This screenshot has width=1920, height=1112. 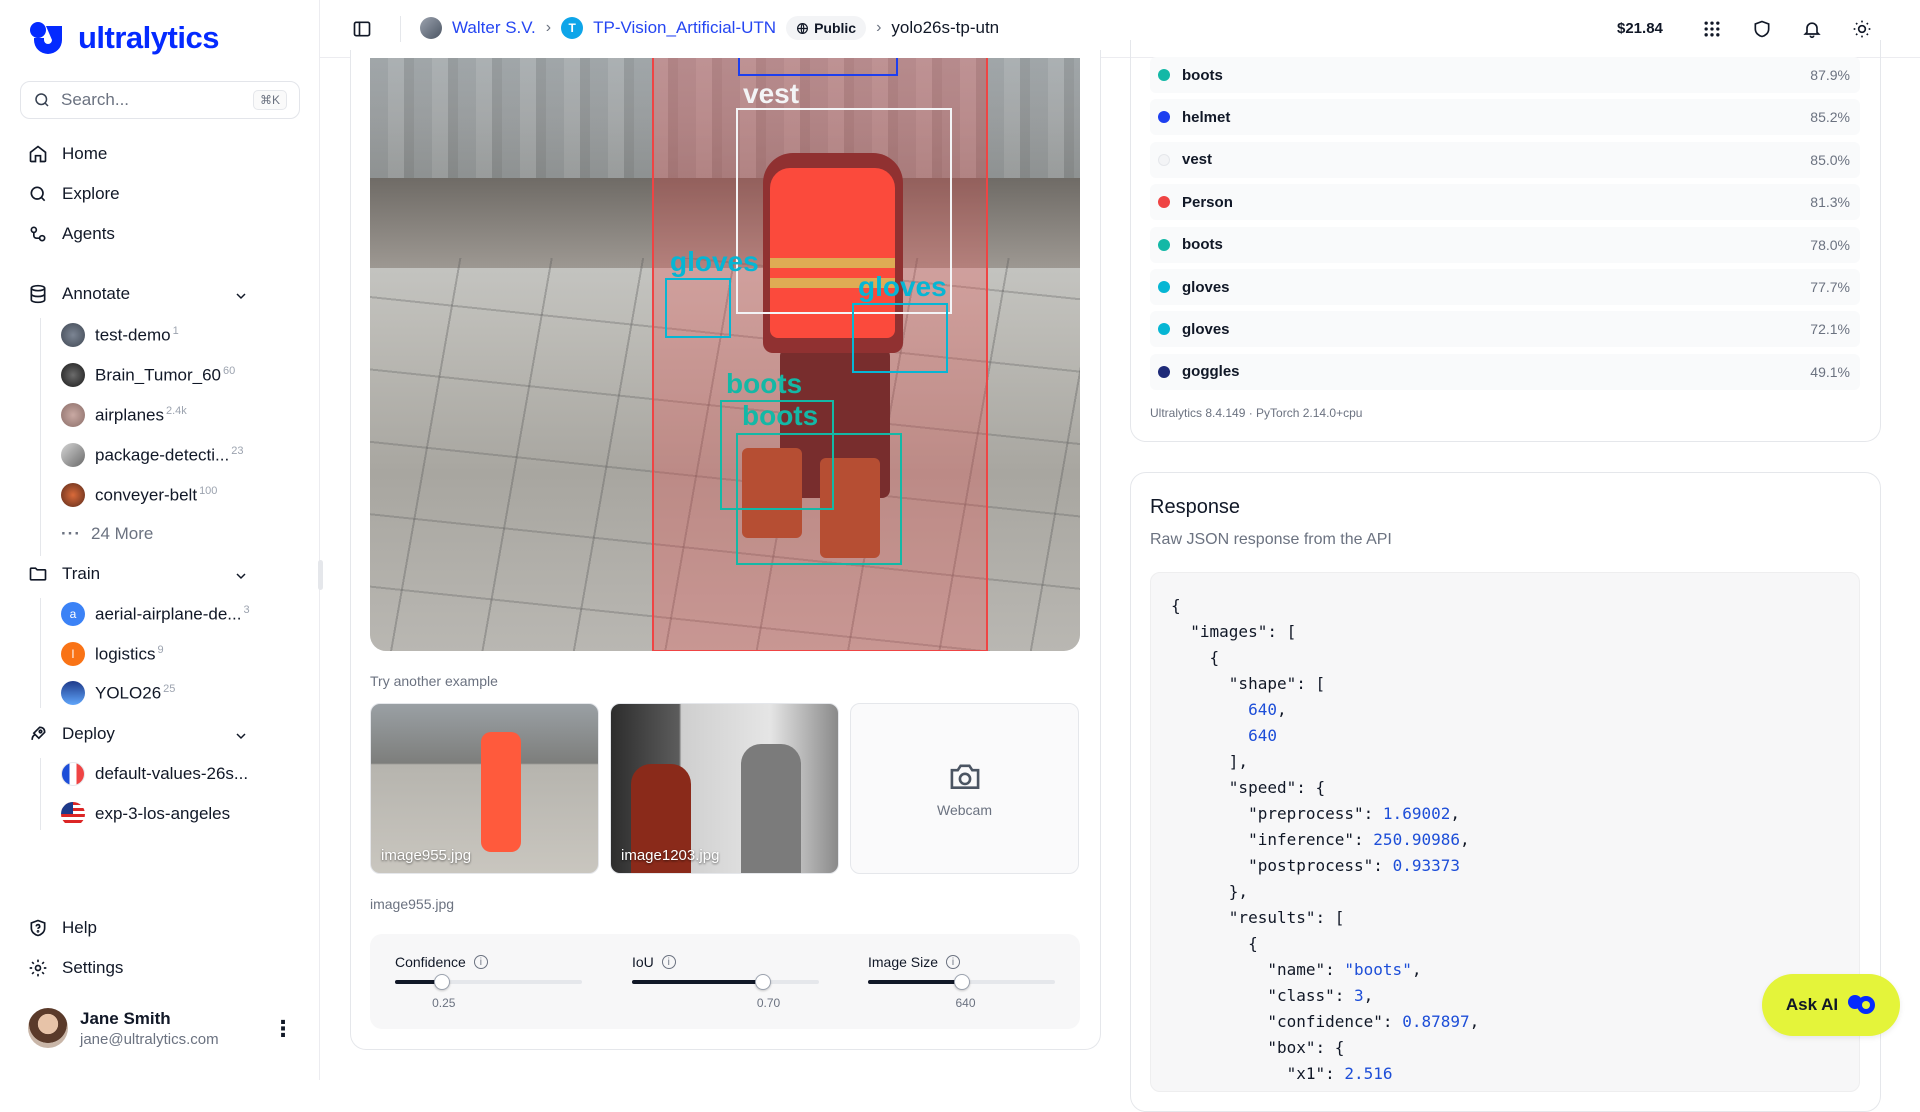 What do you see at coordinates (283, 1029) in the screenshot?
I see `user-menu-kebab-icon: ⋮` at bounding box center [283, 1029].